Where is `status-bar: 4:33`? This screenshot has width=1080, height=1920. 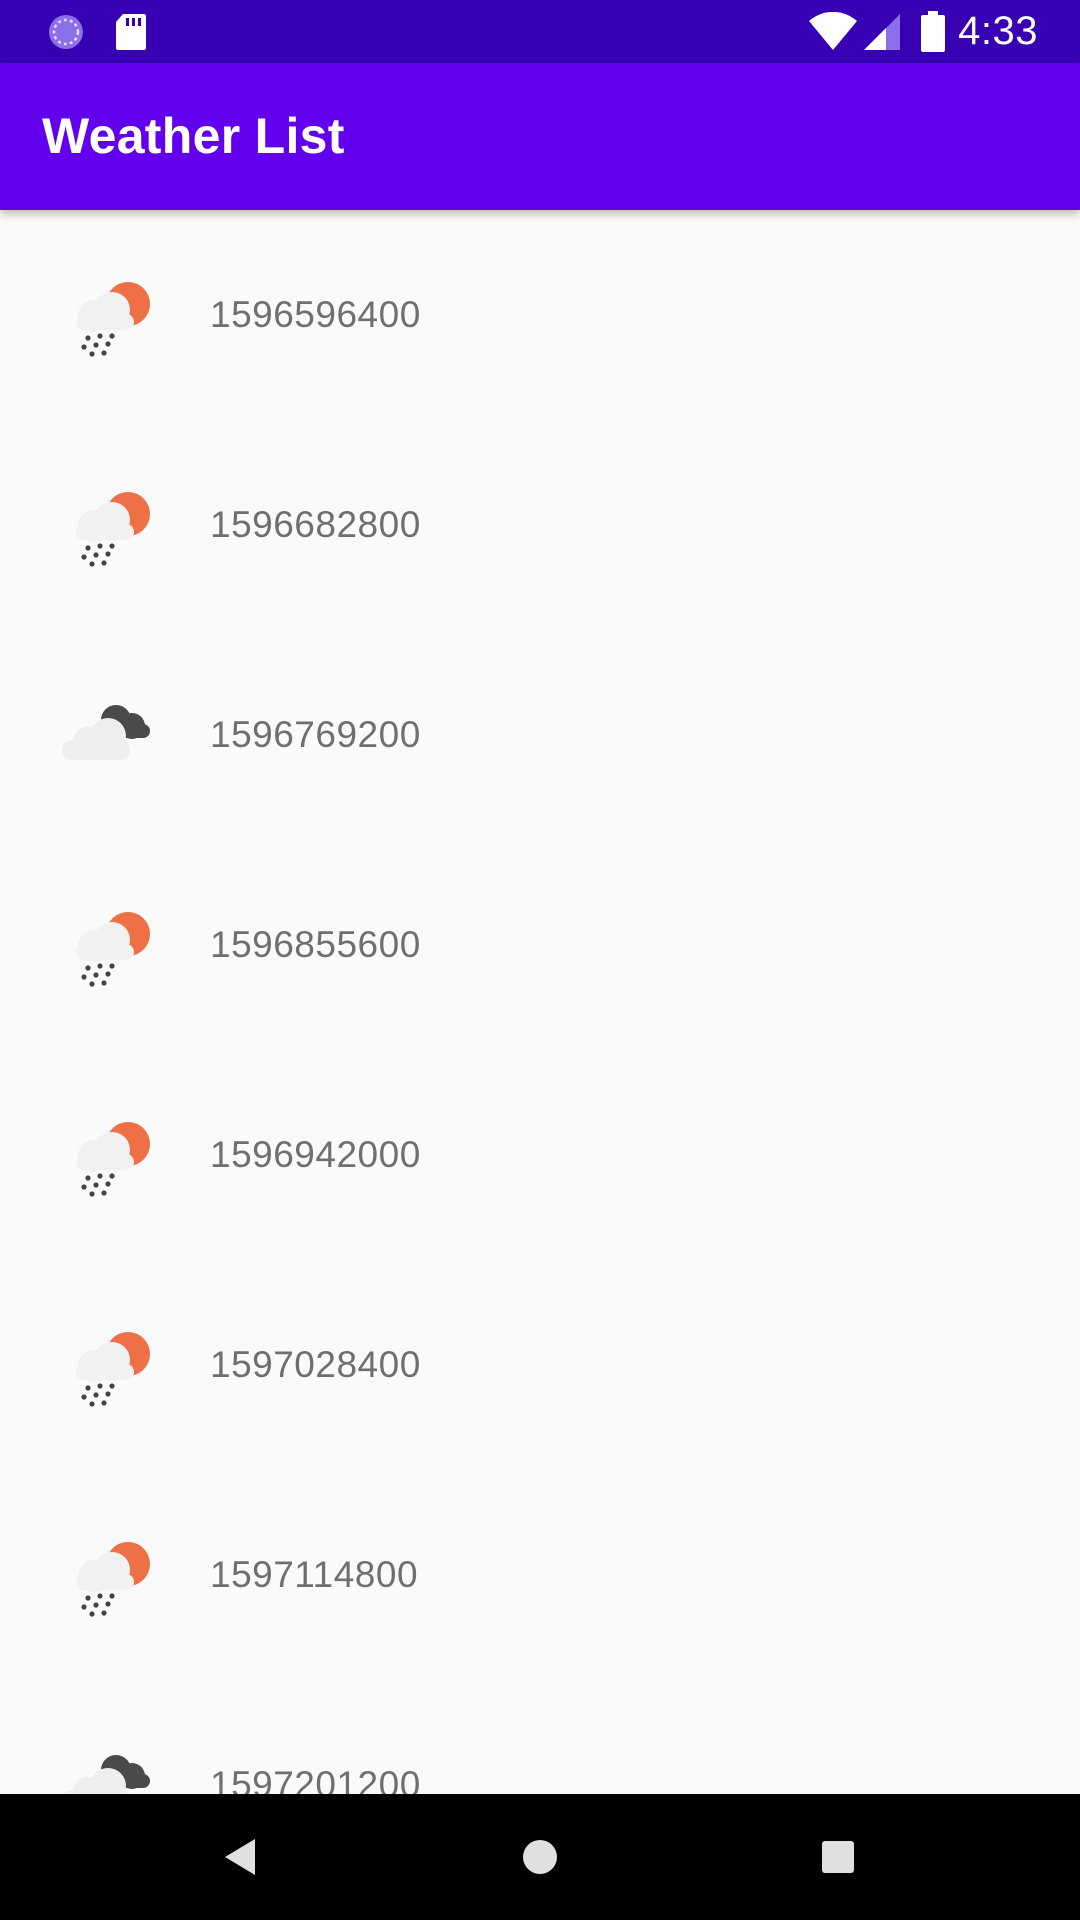
status-bar: 4:33 is located at coordinates (540, 31).